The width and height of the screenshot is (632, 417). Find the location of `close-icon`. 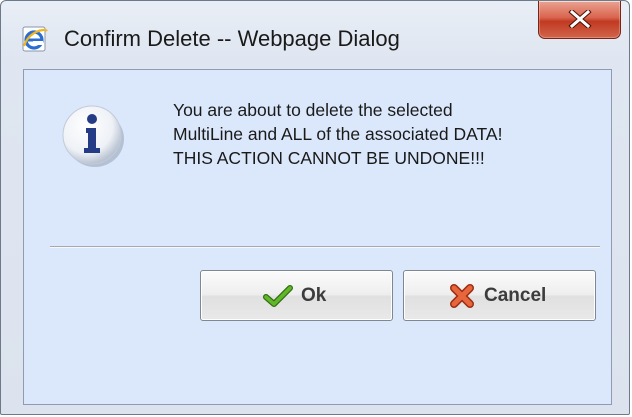

close-icon is located at coordinates (580, 19).